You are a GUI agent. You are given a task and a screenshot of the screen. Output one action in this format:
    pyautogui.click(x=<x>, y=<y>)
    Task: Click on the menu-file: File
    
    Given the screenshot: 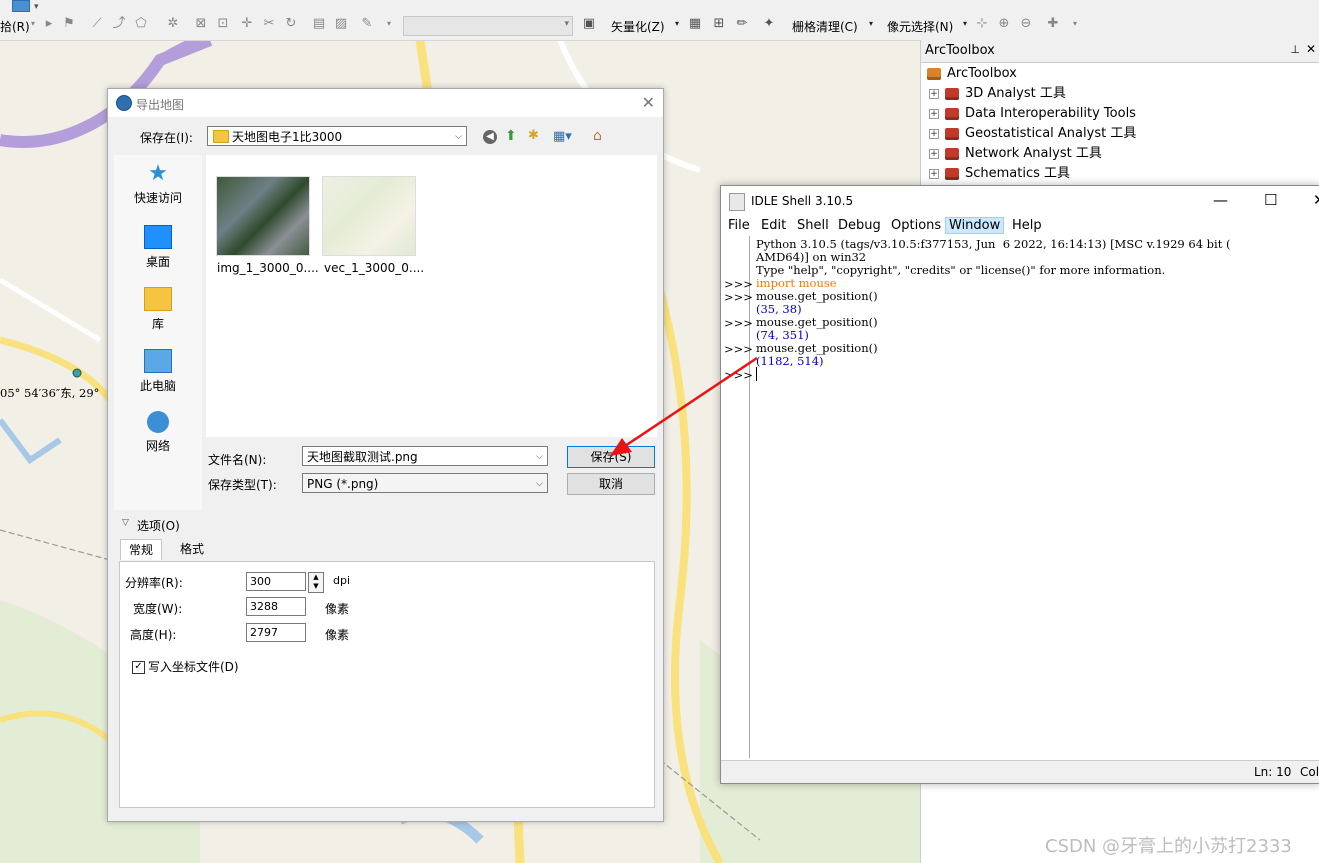 What is the action you would take?
    pyautogui.click(x=739, y=225)
    